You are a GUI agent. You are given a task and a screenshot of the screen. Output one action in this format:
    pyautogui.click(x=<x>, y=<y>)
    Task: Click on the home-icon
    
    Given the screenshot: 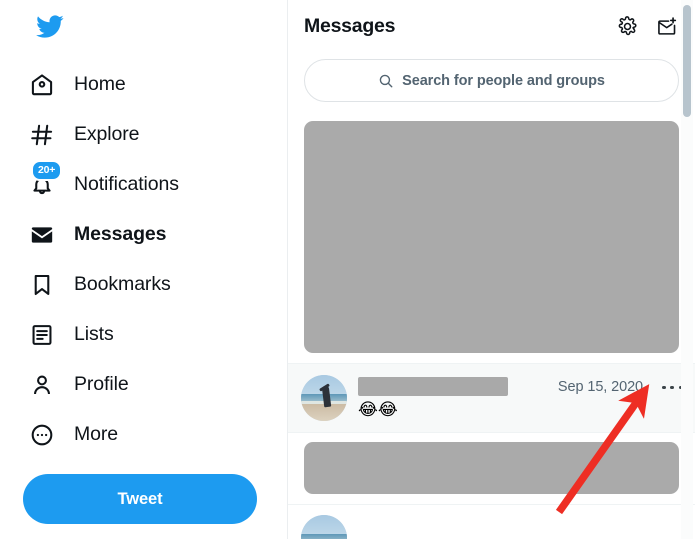 What is the action you would take?
    pyautogui.click(x=42, y=85)
    